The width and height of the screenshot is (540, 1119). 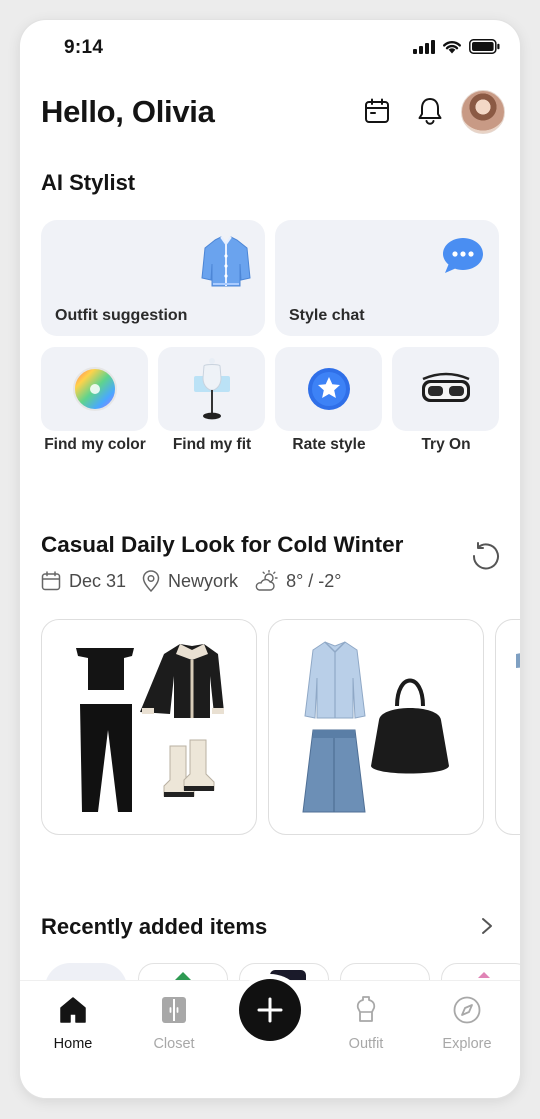 What do you see at coordinates (151, 581) in the screenshot?
I see `location-pin-icon` at bounding box center [151, 581].